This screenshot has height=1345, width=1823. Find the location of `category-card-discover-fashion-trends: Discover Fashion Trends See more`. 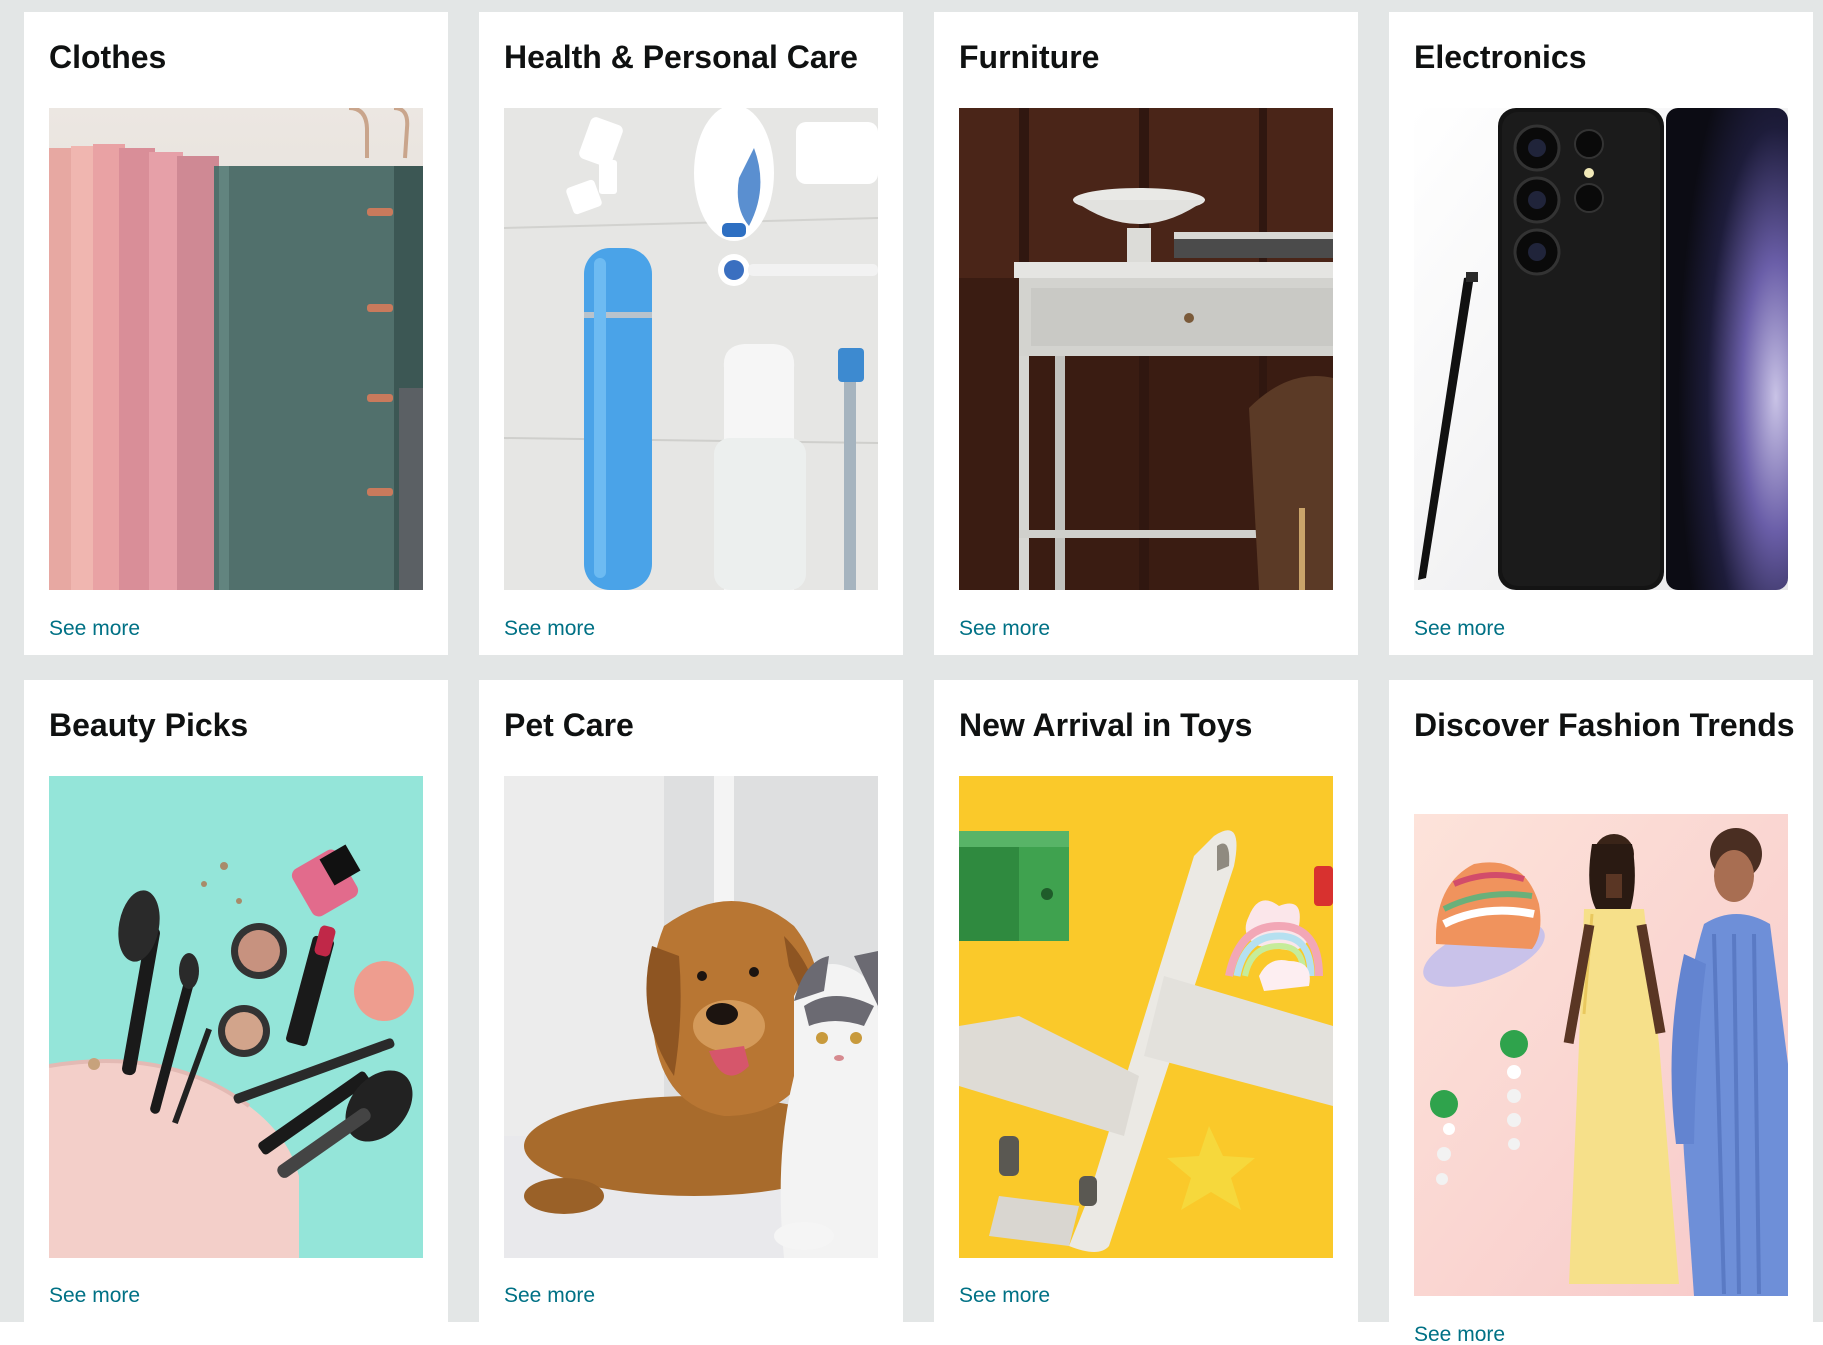

category-card-discover-fashion-trends: Discover Fashion Trends See more is located at coordinates (1601, 1012).